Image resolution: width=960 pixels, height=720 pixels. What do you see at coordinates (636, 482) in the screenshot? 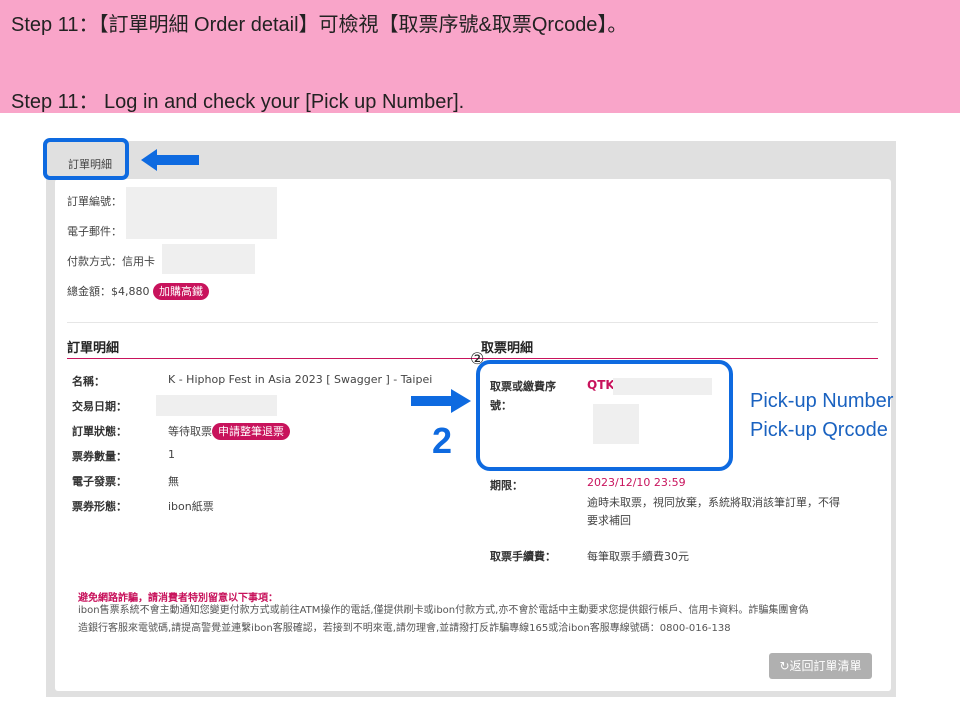
I see `deadline-value: 2023/12/10 23:59` at bounding box center [636, 482].